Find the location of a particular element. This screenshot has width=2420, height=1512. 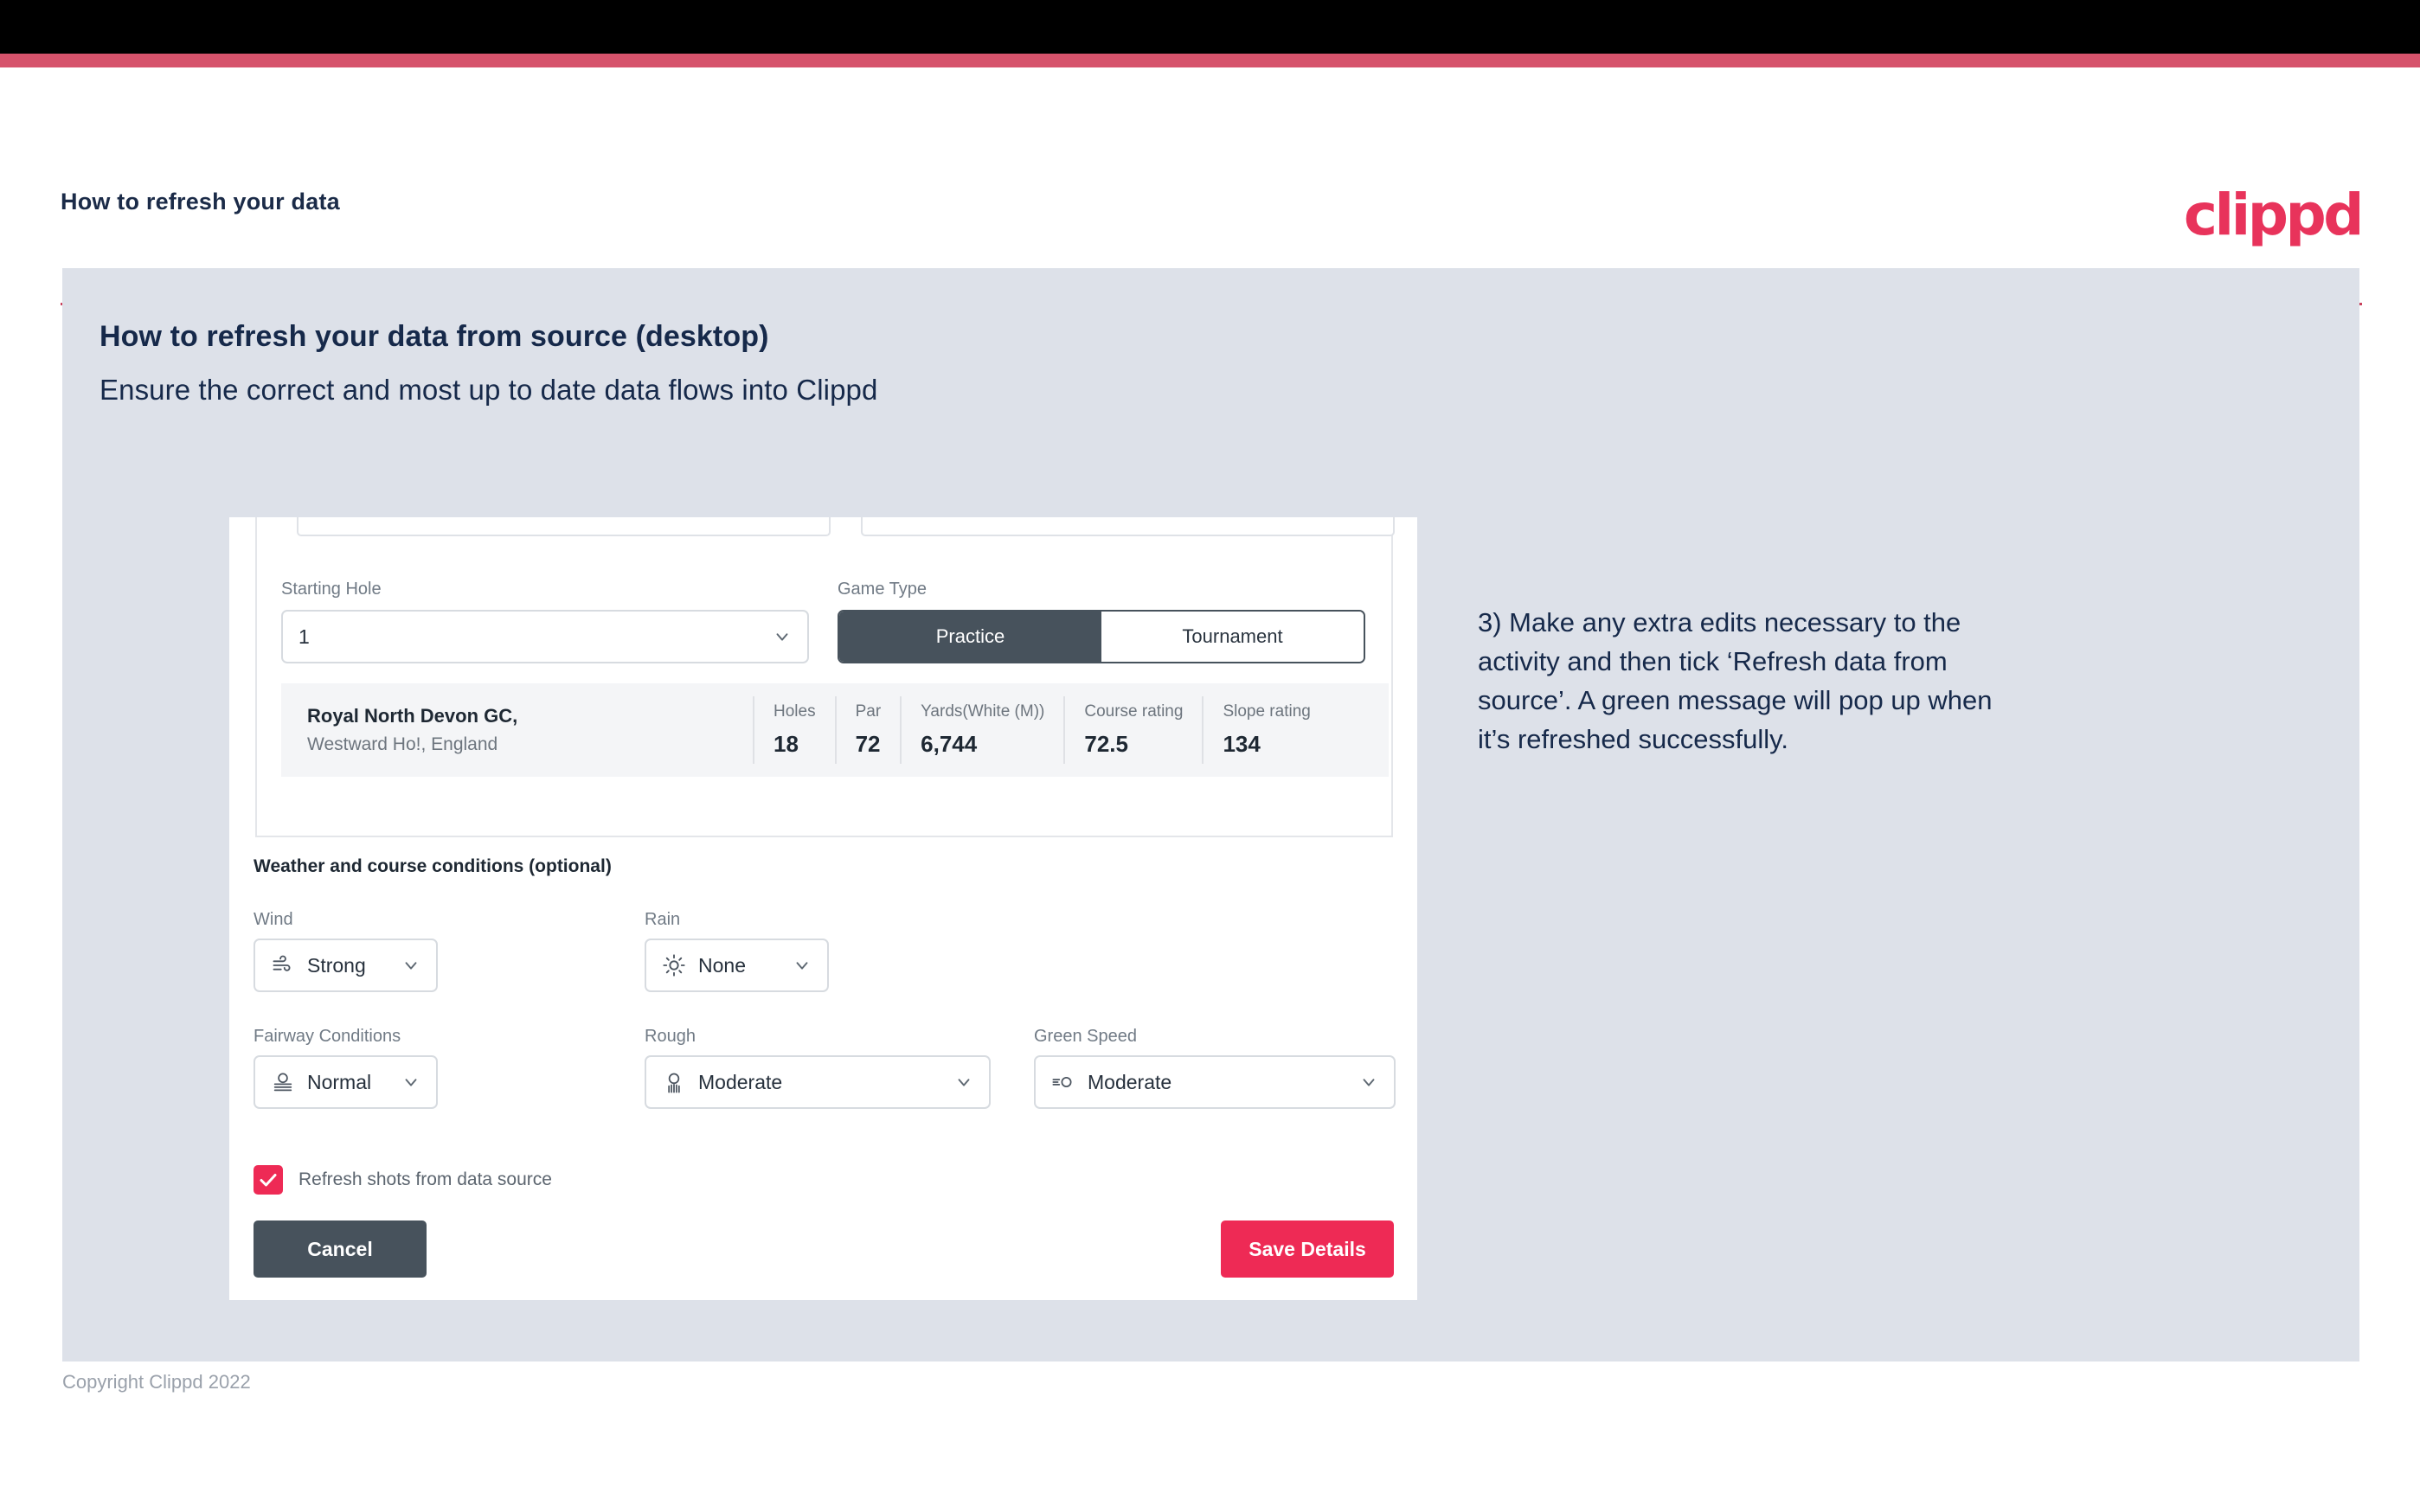

green-speed-label: Green Speed is located at coordinates (1085, 1036).